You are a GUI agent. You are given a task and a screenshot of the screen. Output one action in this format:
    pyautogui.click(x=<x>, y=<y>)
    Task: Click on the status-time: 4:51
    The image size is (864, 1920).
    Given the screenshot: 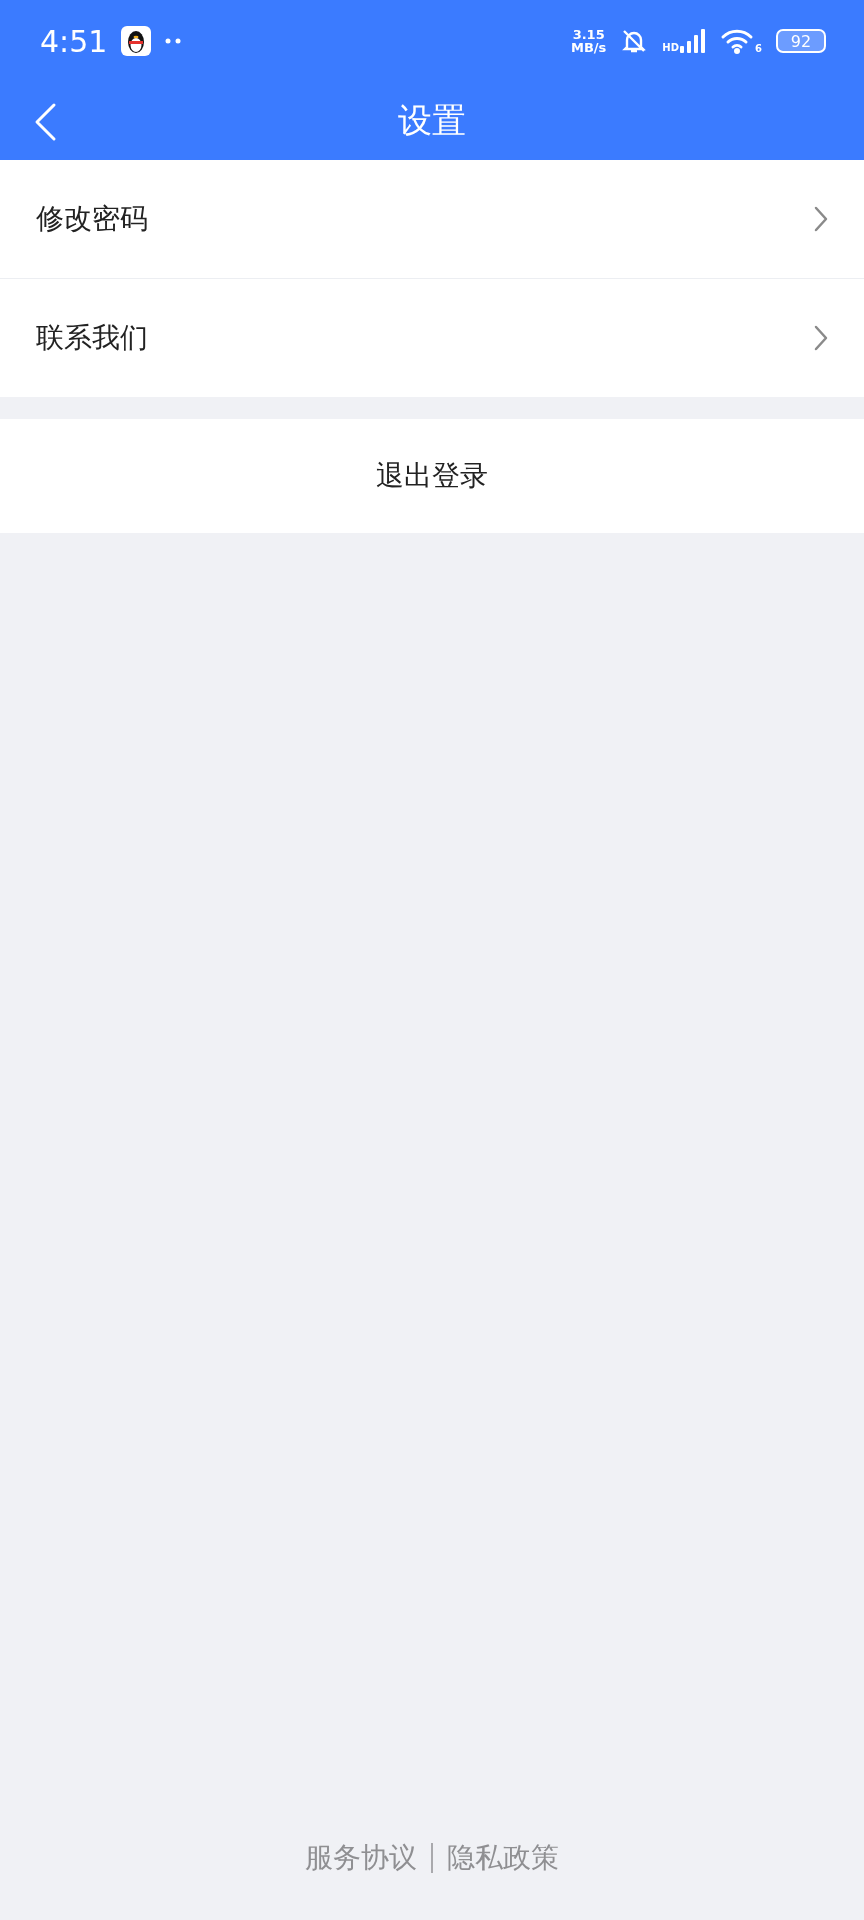 What is the action you would take?
    pyautogui.click(x=74, y=41)
    